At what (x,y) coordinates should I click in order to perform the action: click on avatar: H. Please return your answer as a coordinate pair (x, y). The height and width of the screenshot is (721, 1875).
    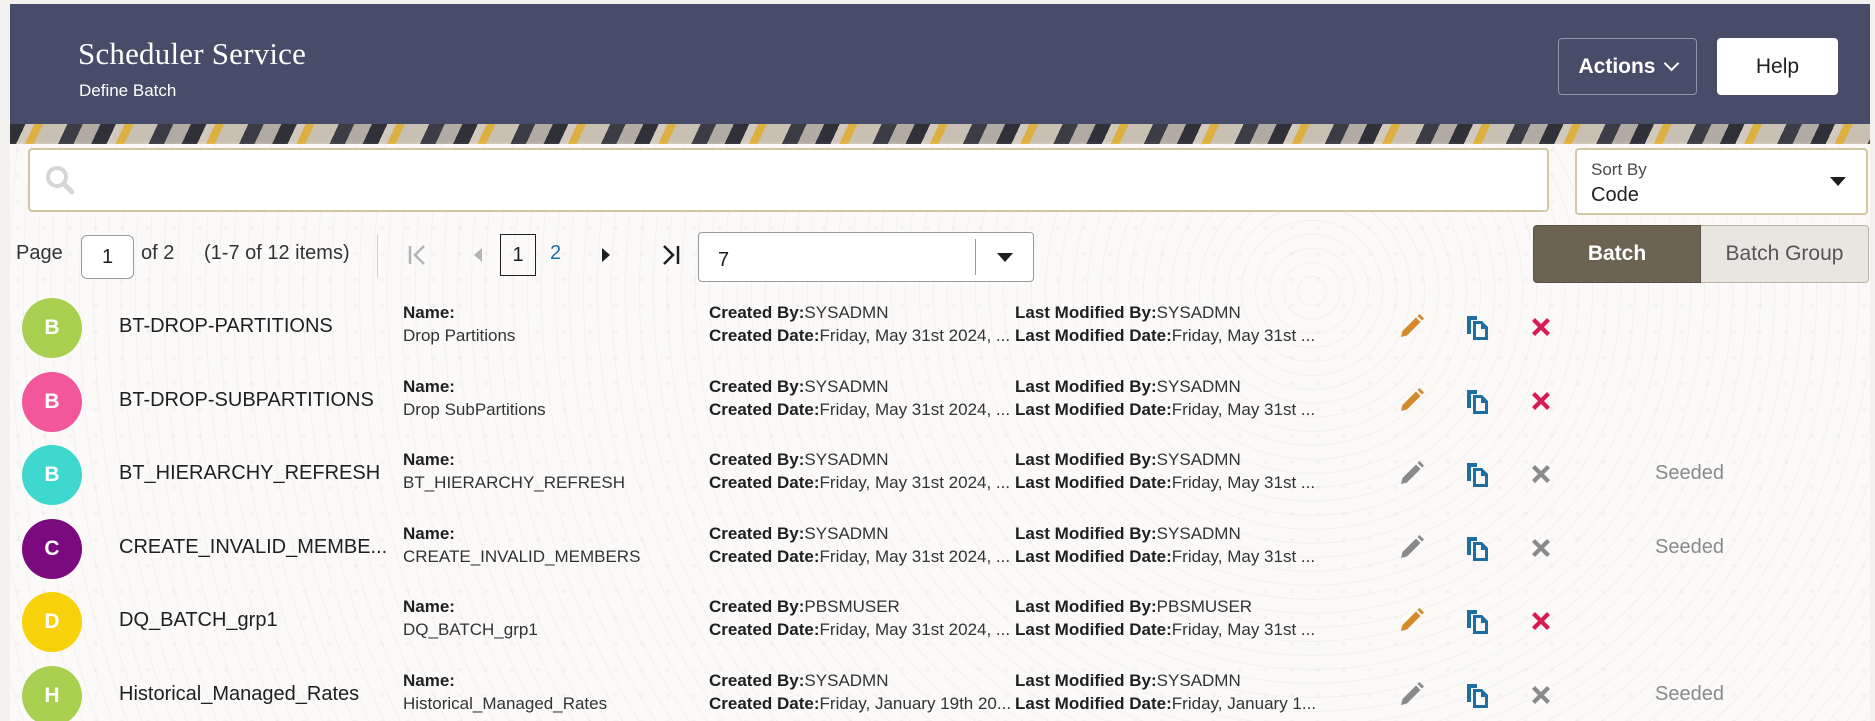
    Looking at the image, I should click on (52, 693).